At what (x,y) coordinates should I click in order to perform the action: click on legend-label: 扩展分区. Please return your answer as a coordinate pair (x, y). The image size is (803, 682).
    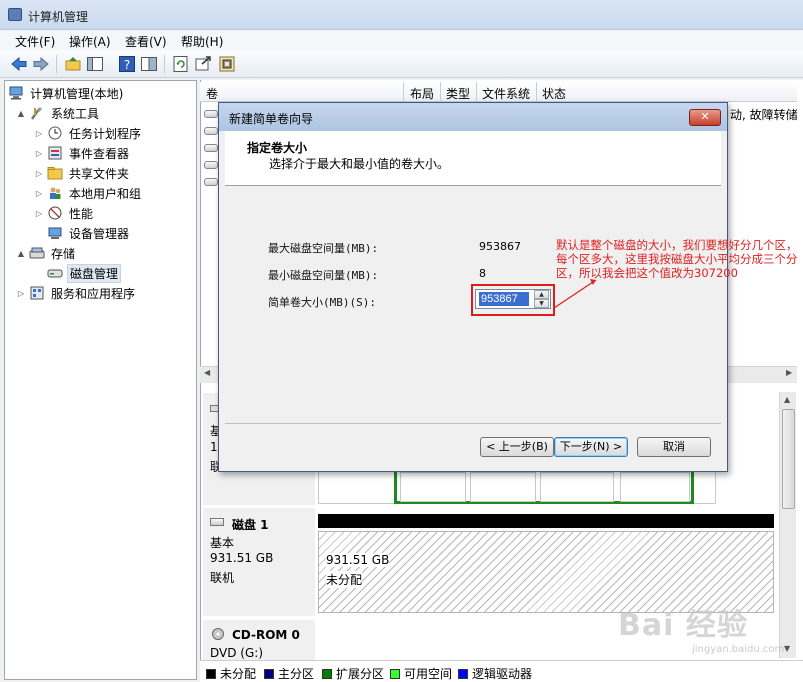
    Looking at the image, I should click on (360, 674).